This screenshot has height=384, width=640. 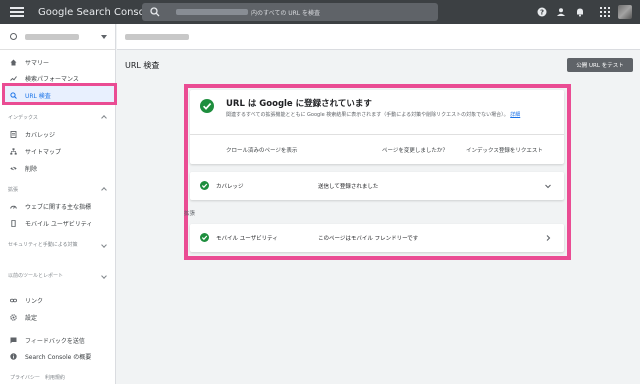 I want to click on coverage-status: 送信して登録されました, so click(x=348, y=187).